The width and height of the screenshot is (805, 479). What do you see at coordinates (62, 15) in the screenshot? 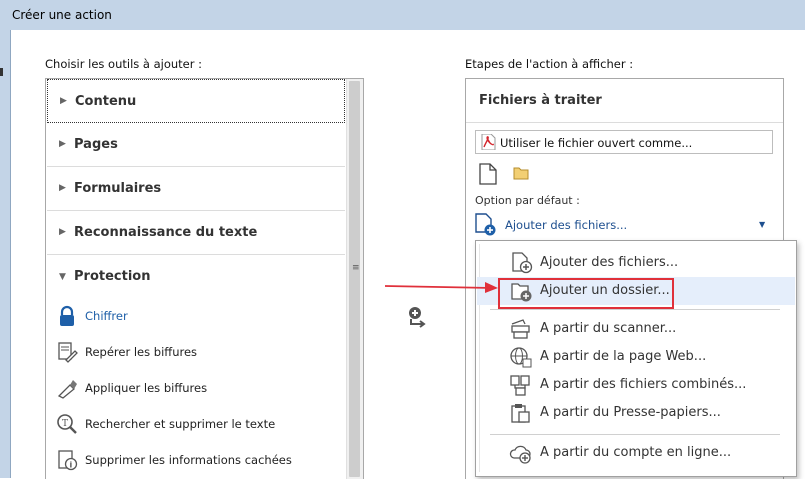
I see `window-title: Créer une action` at bounding box center [62, 15].